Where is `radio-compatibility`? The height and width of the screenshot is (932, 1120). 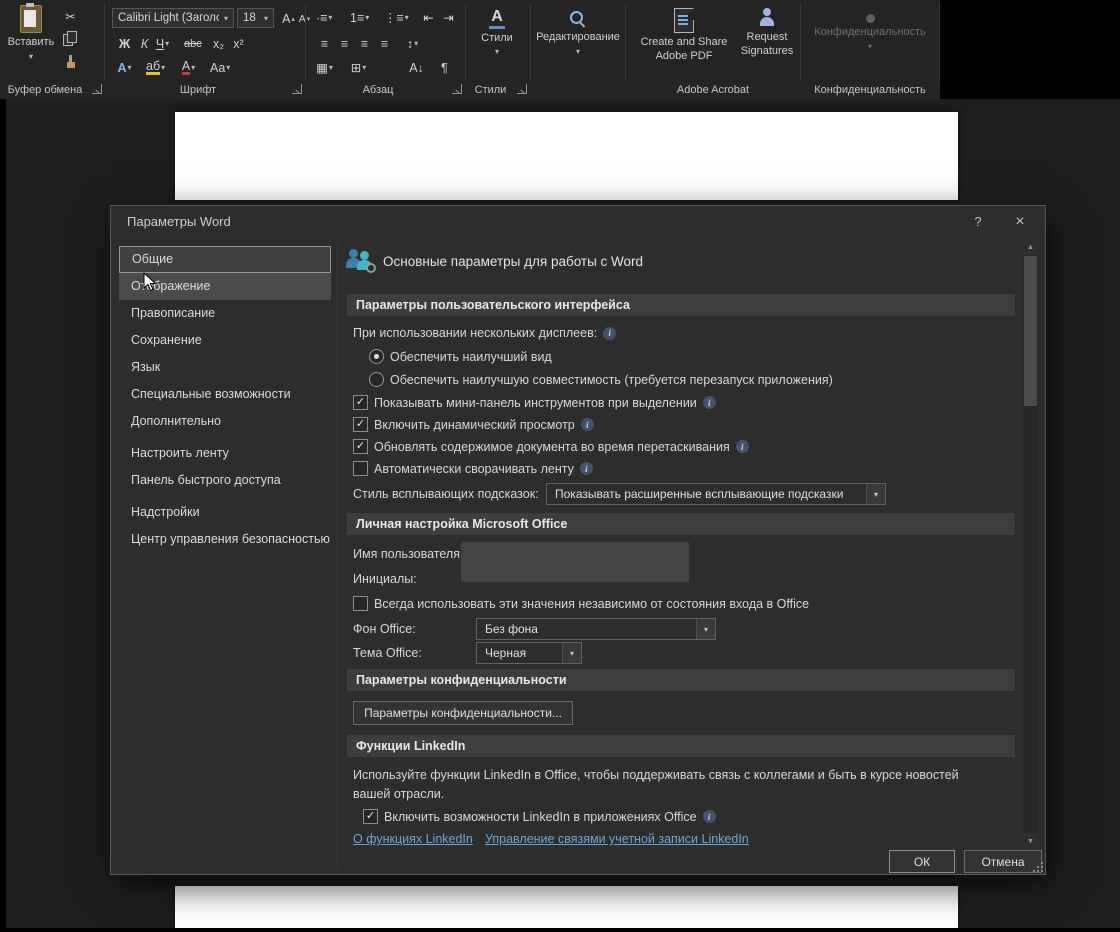 radio-compatibility is located at coordinates (376, 379).